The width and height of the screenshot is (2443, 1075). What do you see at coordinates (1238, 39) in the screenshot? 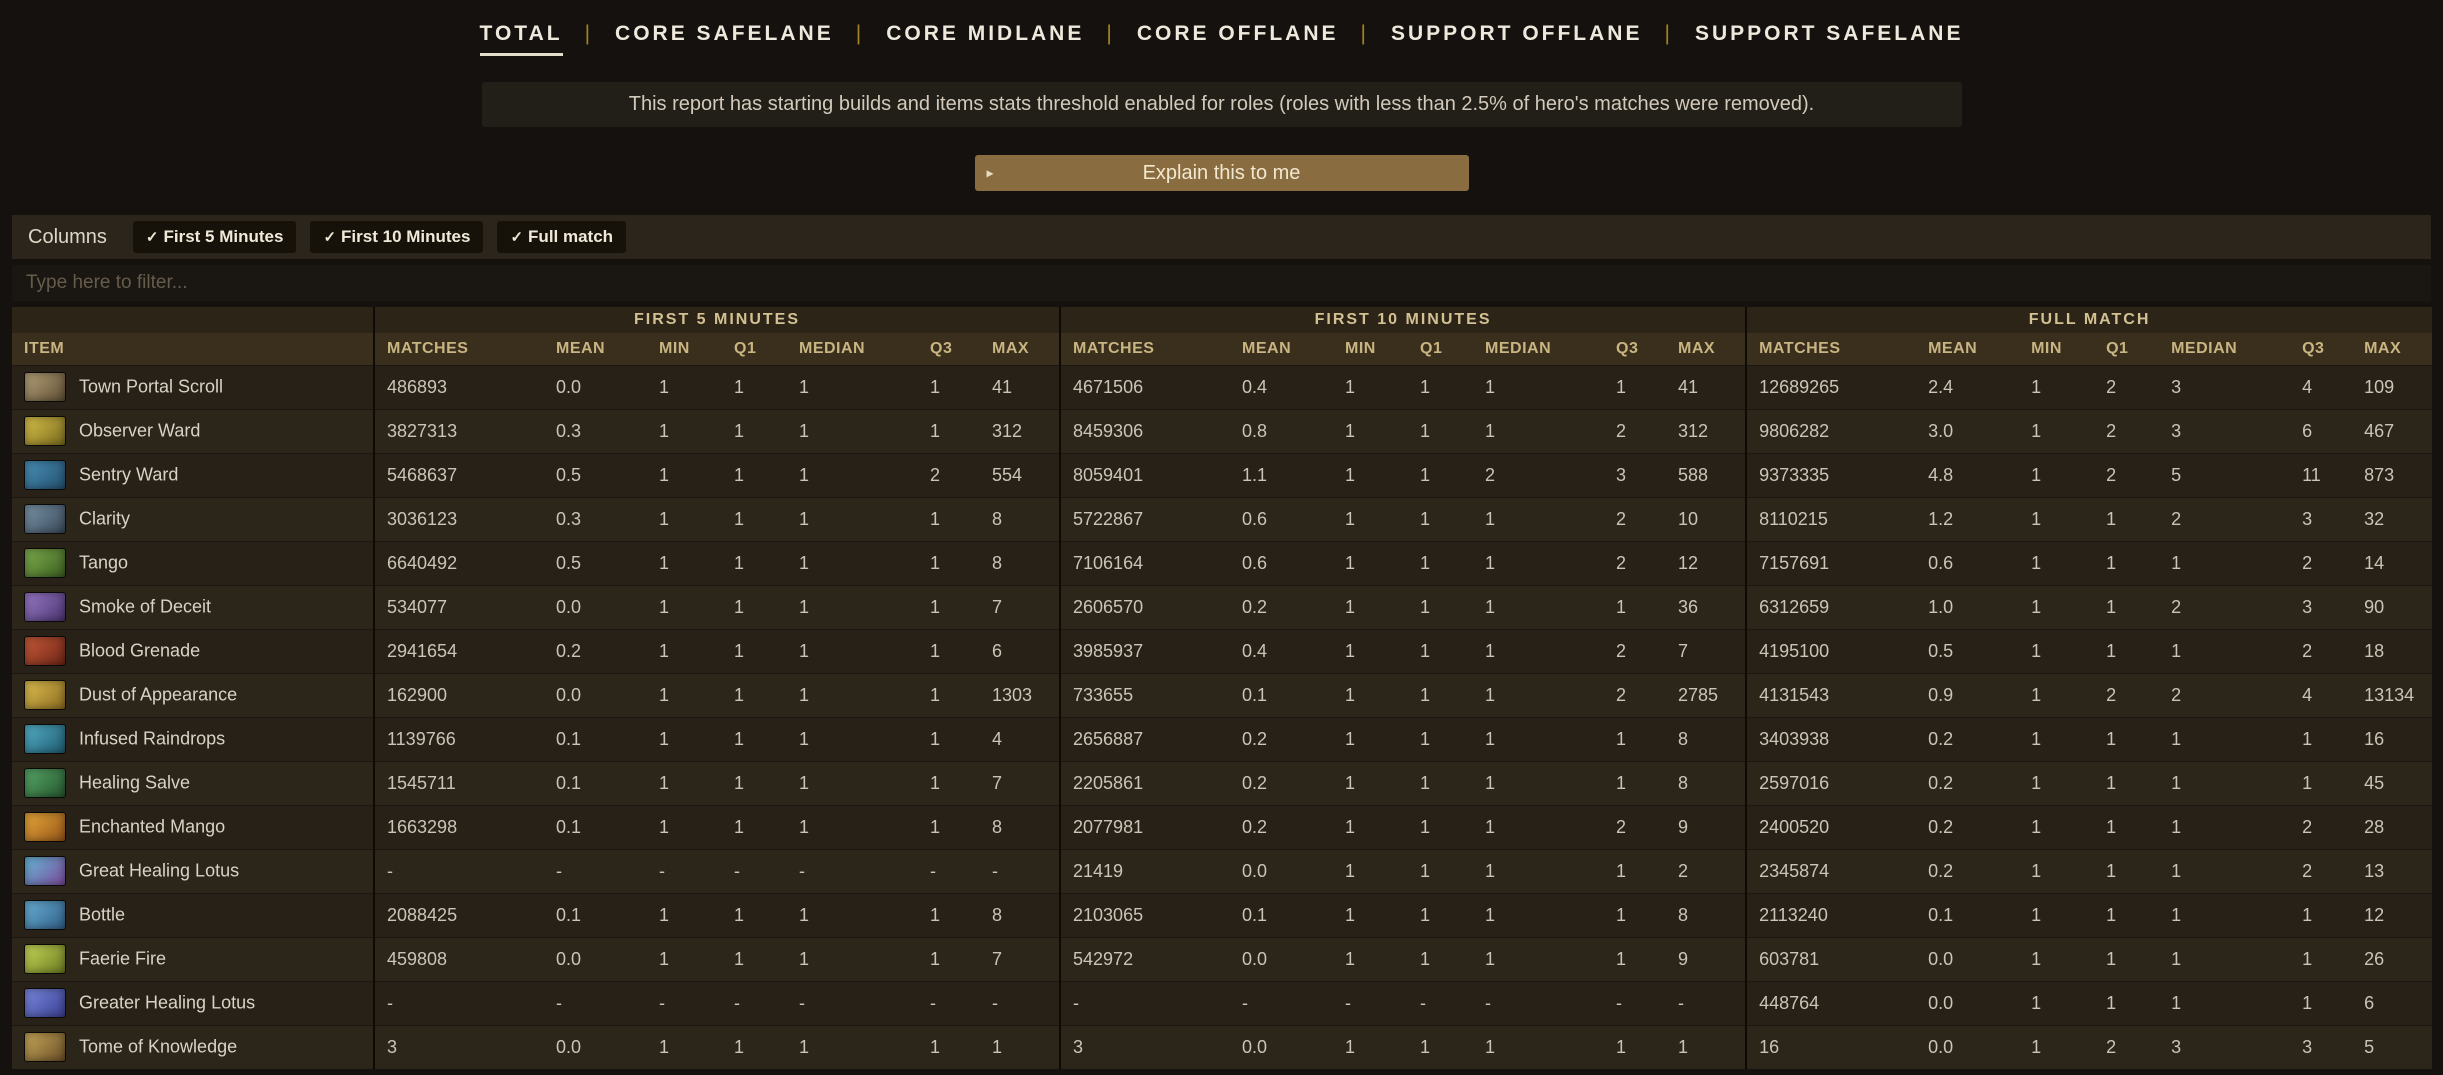
I see `tab-core-offlane: CORE OFFLANE` at bounding box center [1238, 39].